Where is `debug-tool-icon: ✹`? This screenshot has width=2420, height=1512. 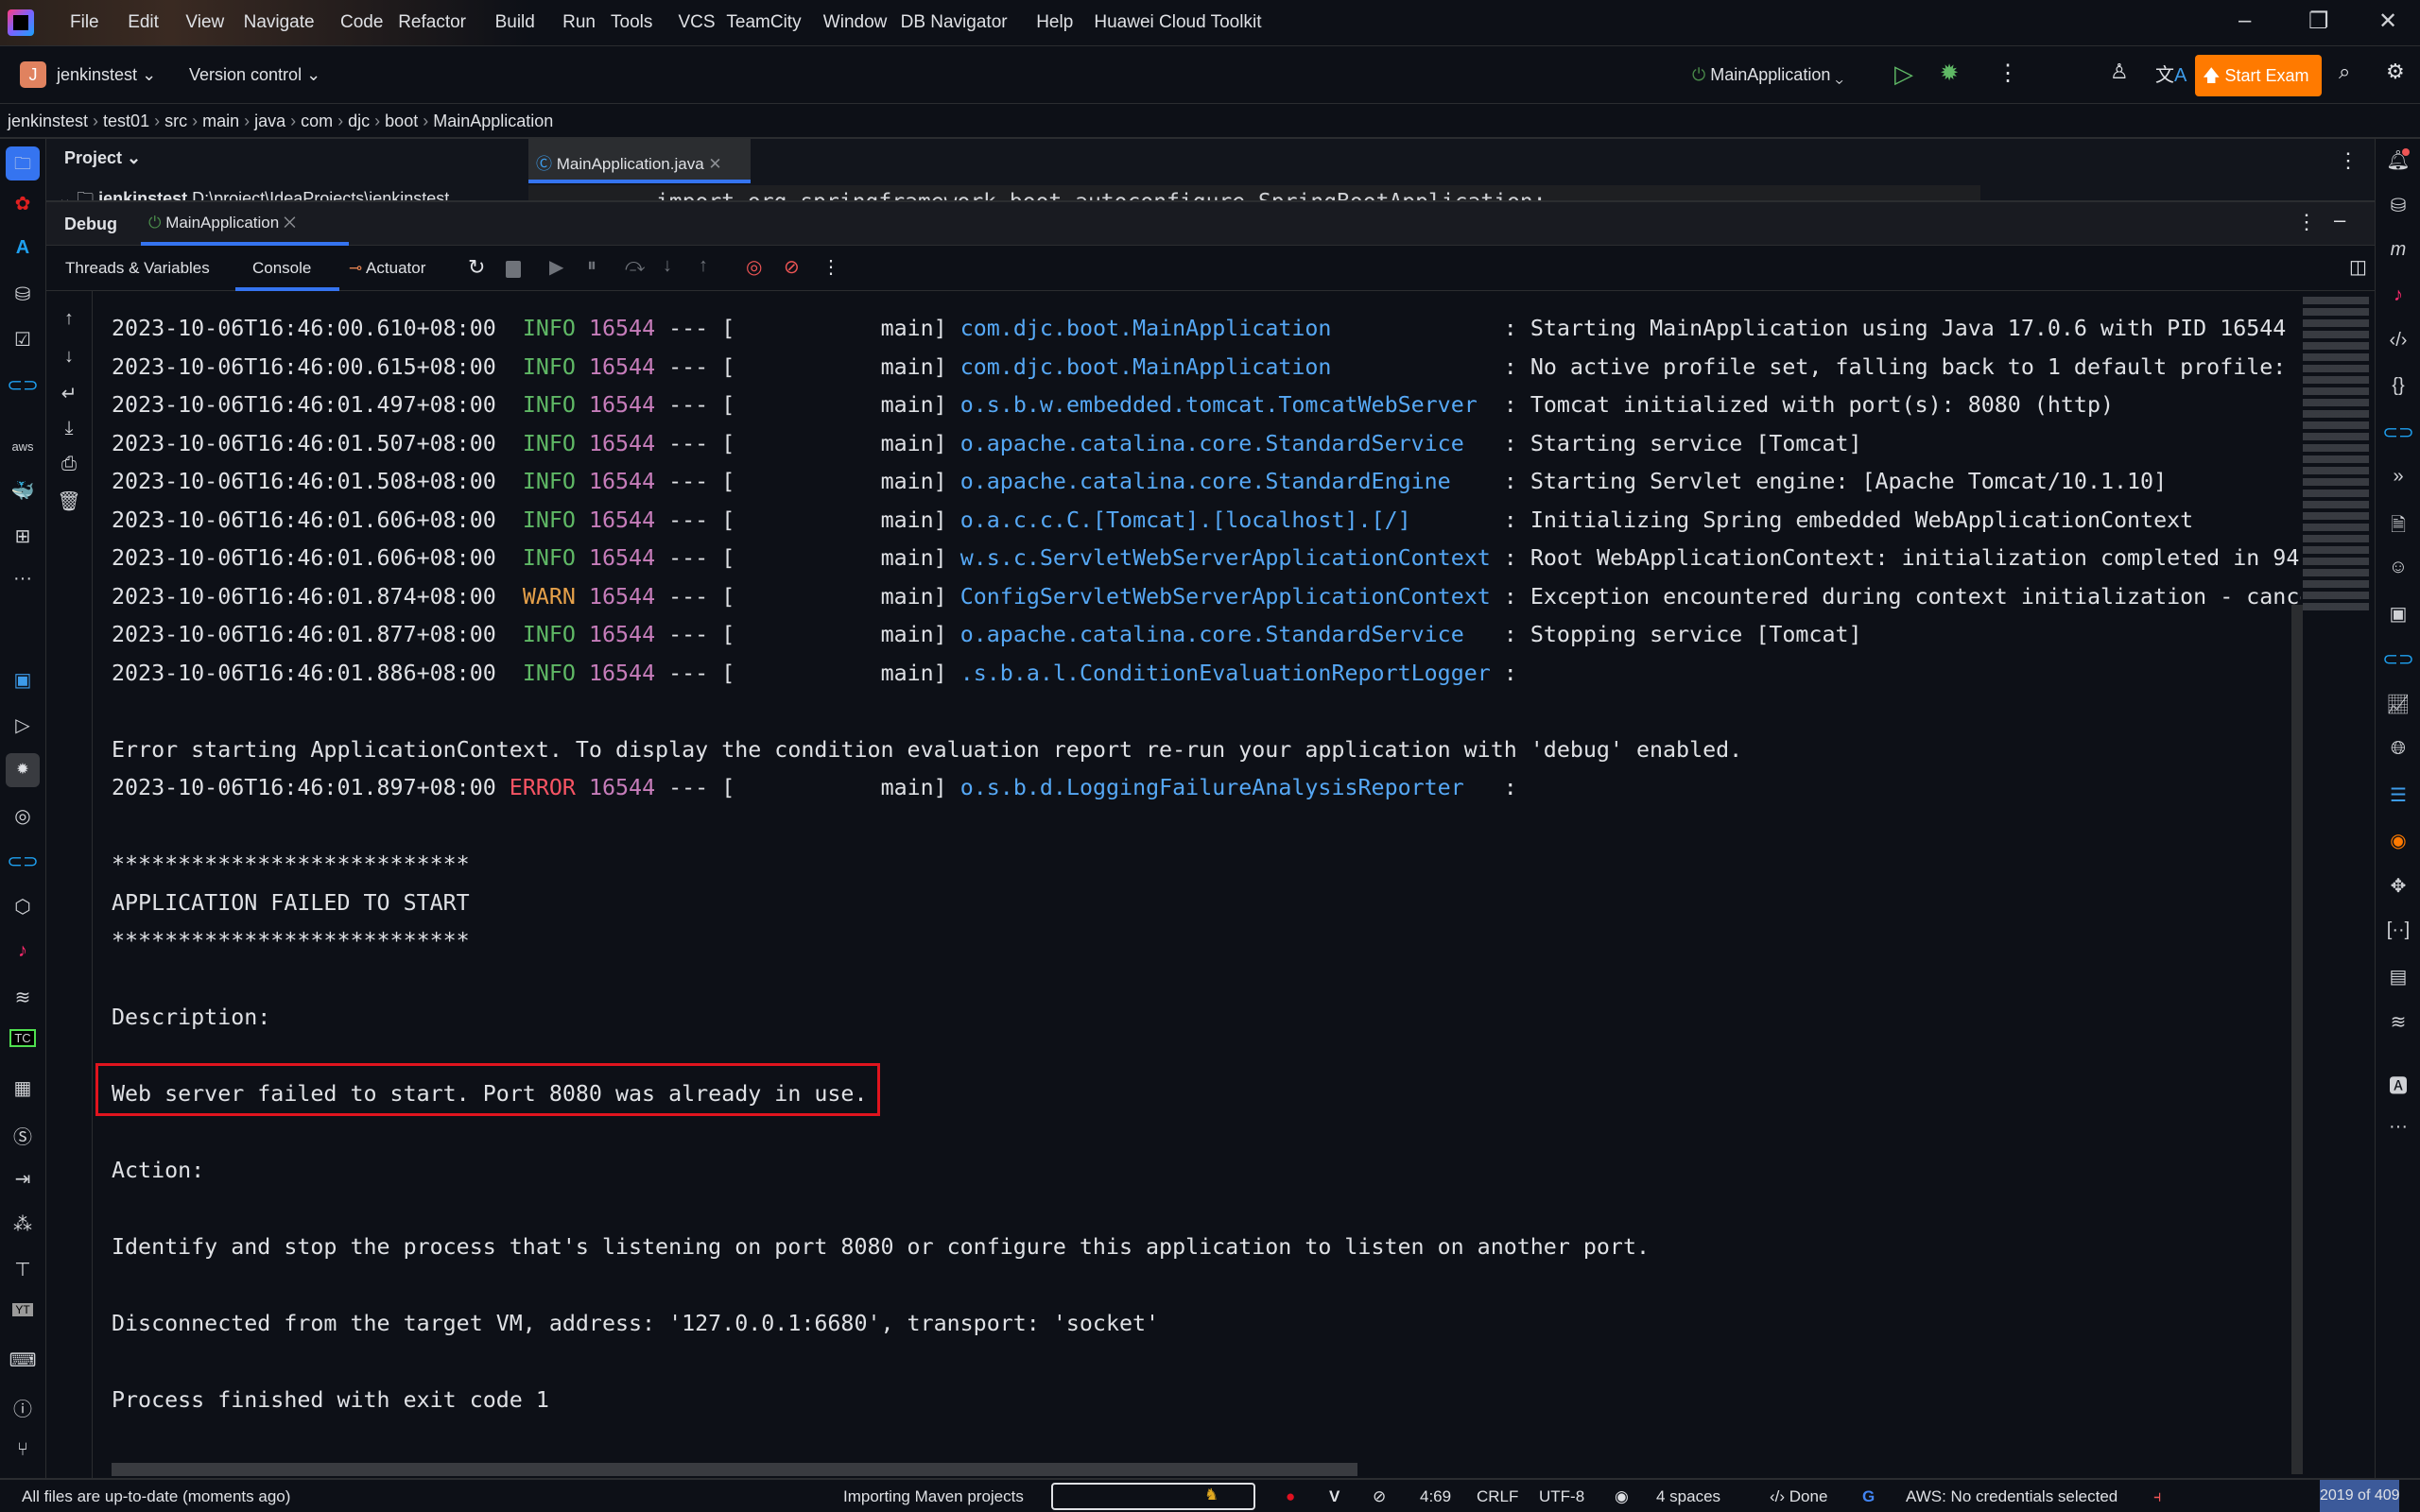
debug-tool-icon: ✹ is located at coordinates (23, 770).